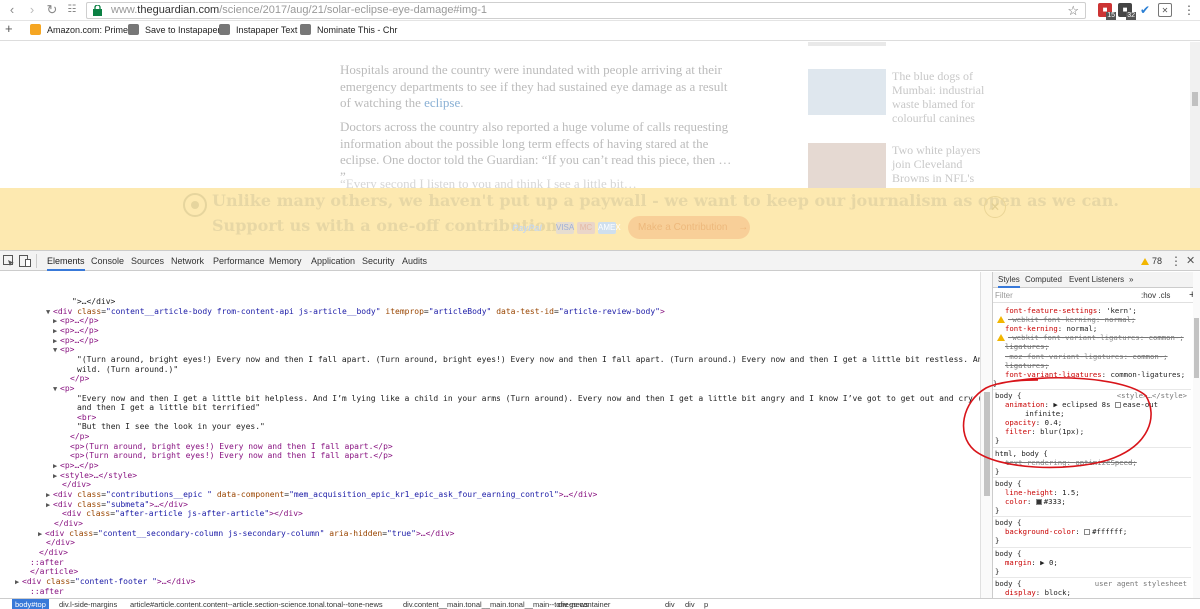 Image resolution: width=1200 pixels, height=609 pixels. Describe the element at coordinates (1029, 492) in the screenshot. I see `css-property: line-height` at that location.